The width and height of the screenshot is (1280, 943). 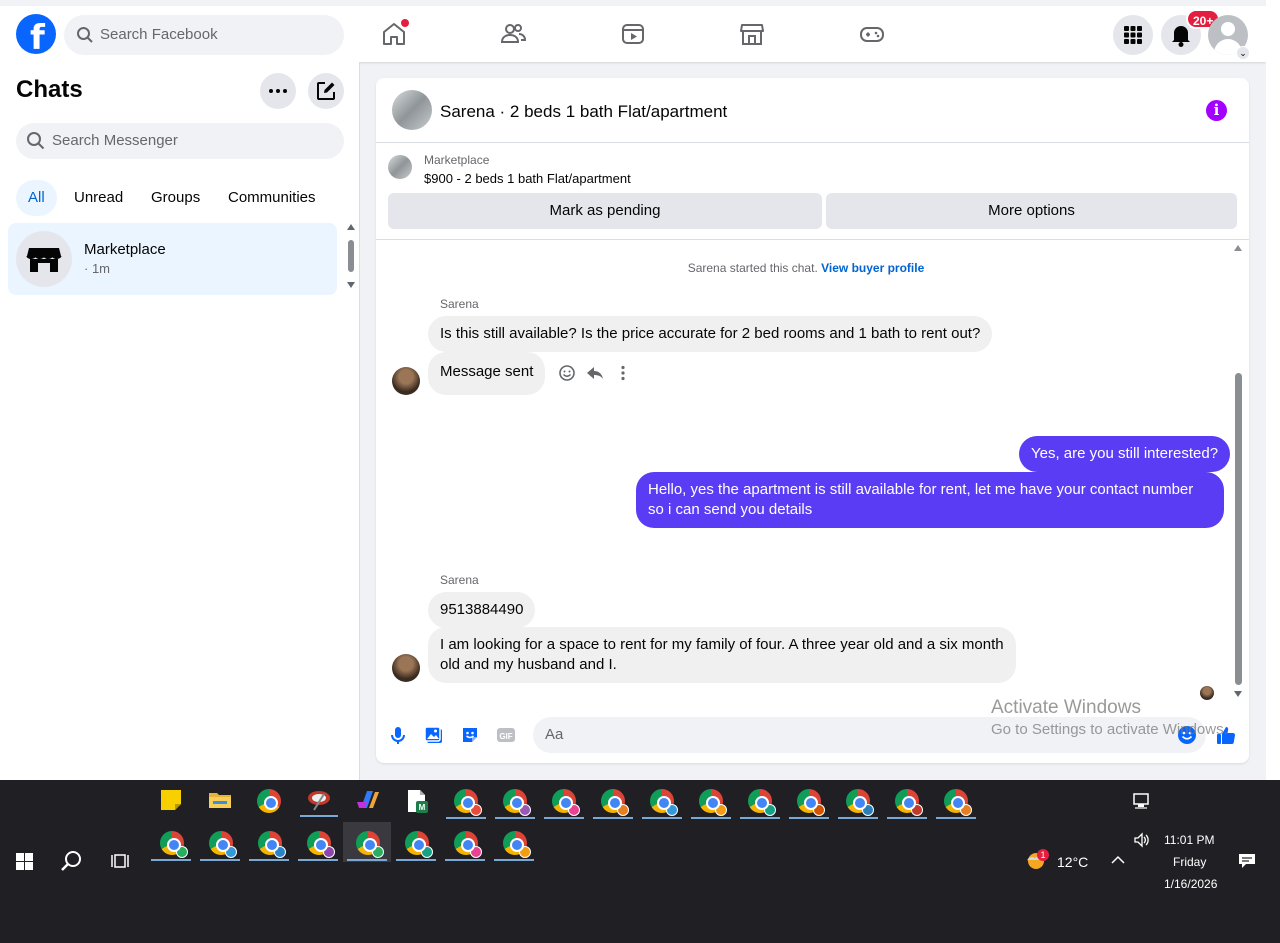 I want to click on snipping-tool-icon, so click(x=319, y=801).